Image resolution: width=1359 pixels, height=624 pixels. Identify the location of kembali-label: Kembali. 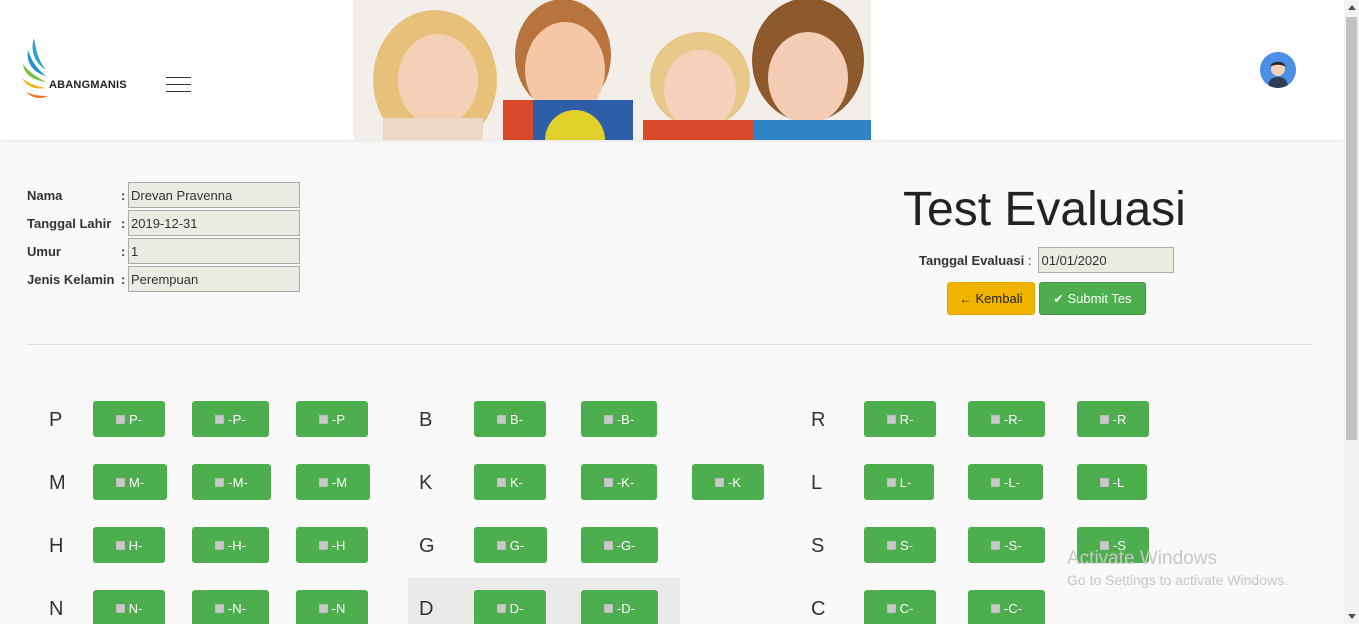
(999, 298).